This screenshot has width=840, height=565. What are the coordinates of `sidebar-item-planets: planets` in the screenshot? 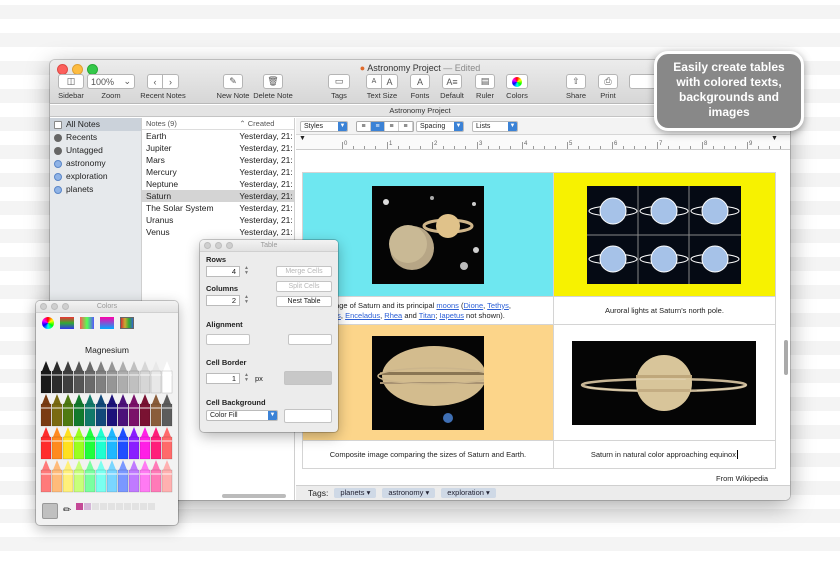 It's located at (95, 189).